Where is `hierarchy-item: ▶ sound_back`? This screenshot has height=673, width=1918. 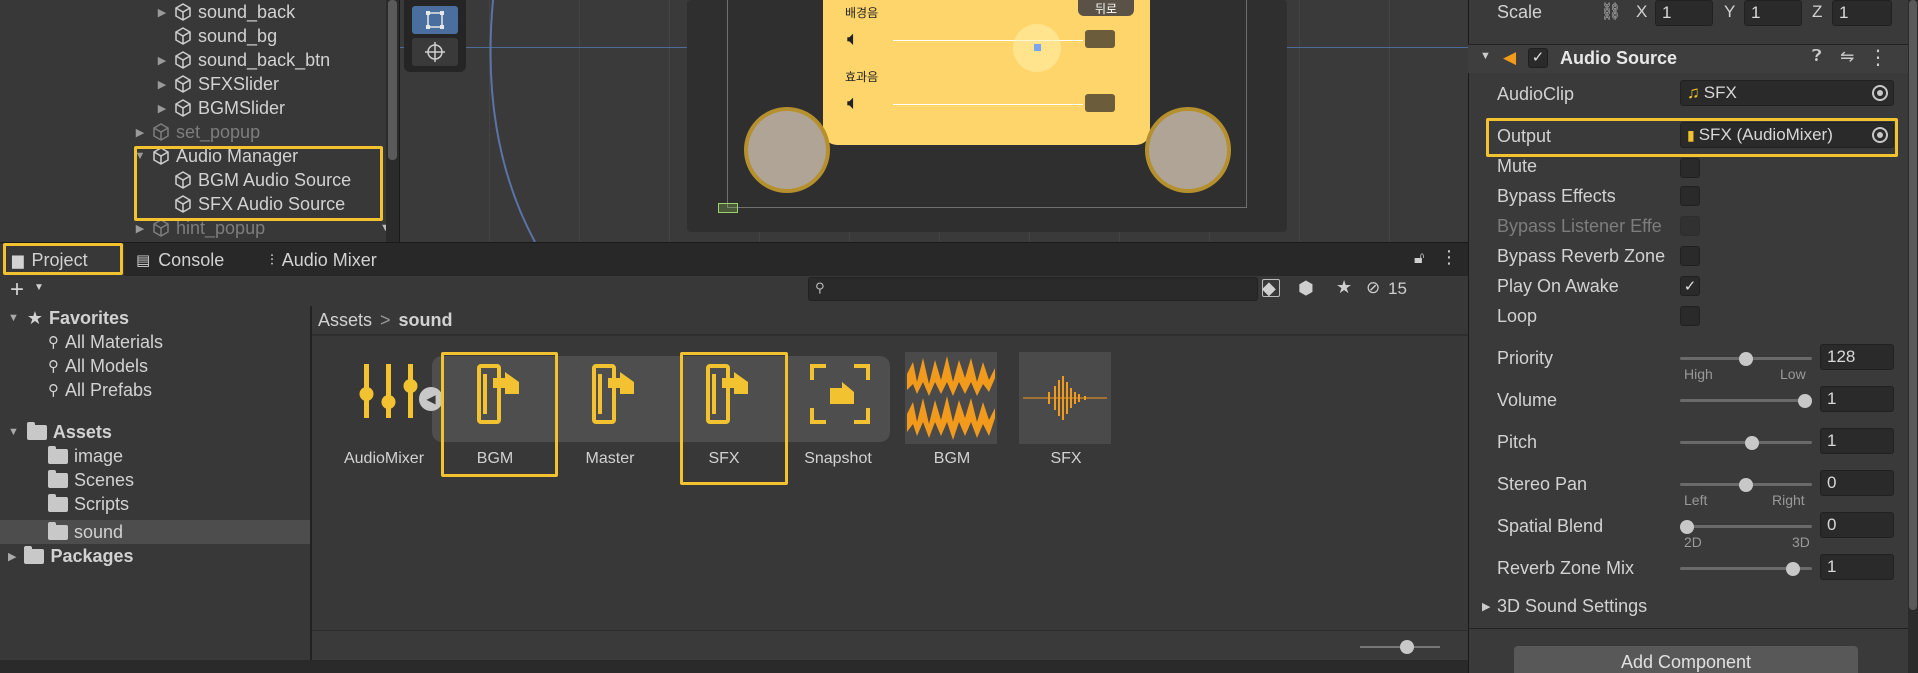
hierarchy-item: ▶ sound_back is located at coordinates (225, 12).